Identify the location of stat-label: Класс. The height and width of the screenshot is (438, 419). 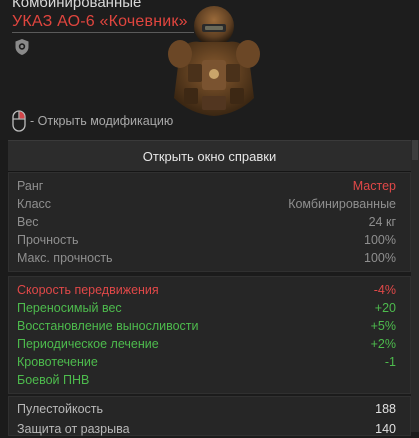
(34, 204).